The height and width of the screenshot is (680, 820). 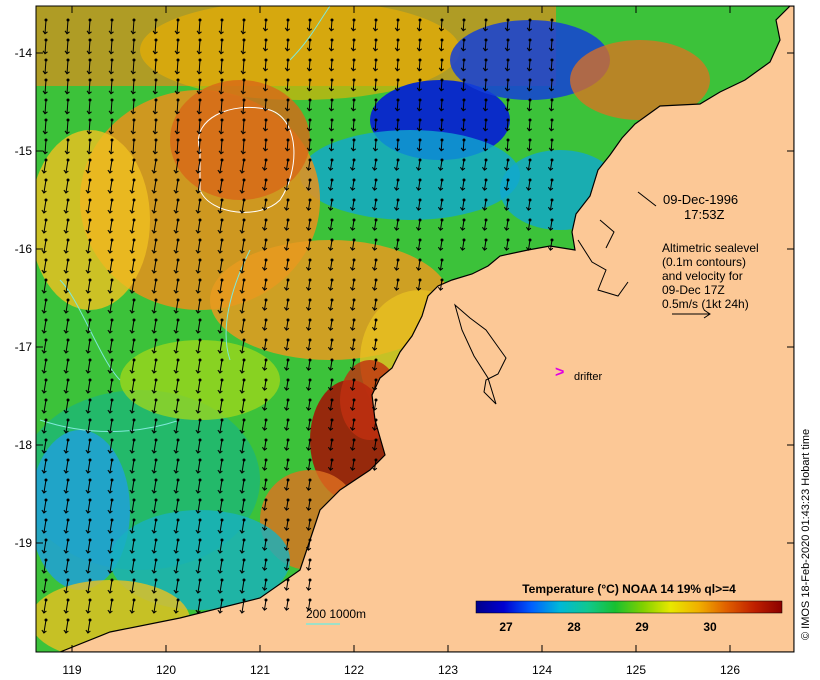 I want to click on x-tick-label: 125, so click(x=636, y=670).